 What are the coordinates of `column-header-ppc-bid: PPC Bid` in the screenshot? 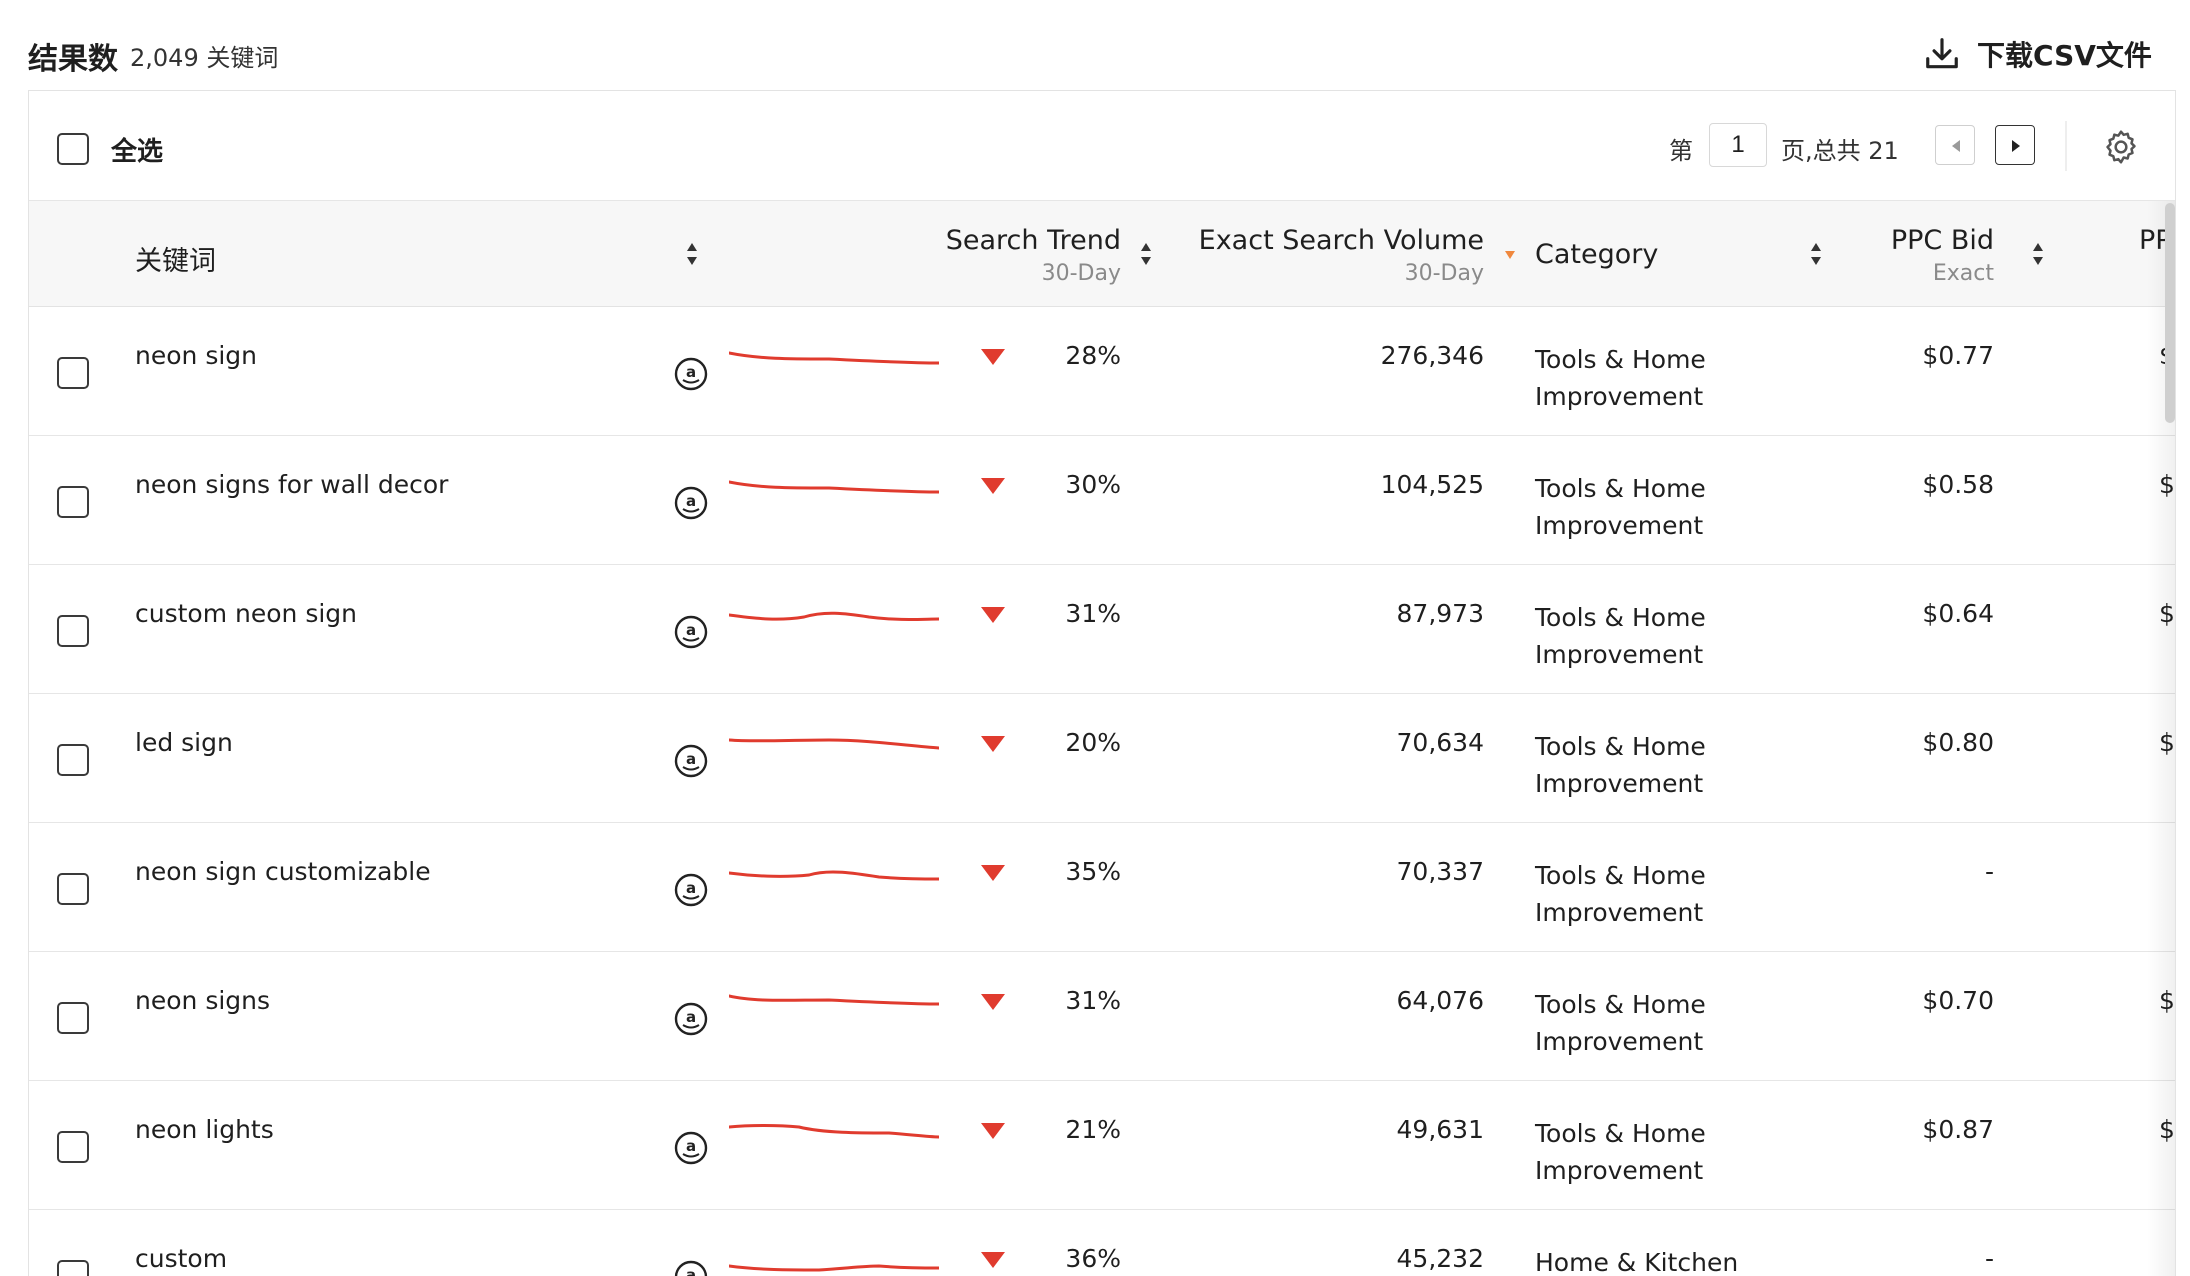 It's located at (1919, 240).